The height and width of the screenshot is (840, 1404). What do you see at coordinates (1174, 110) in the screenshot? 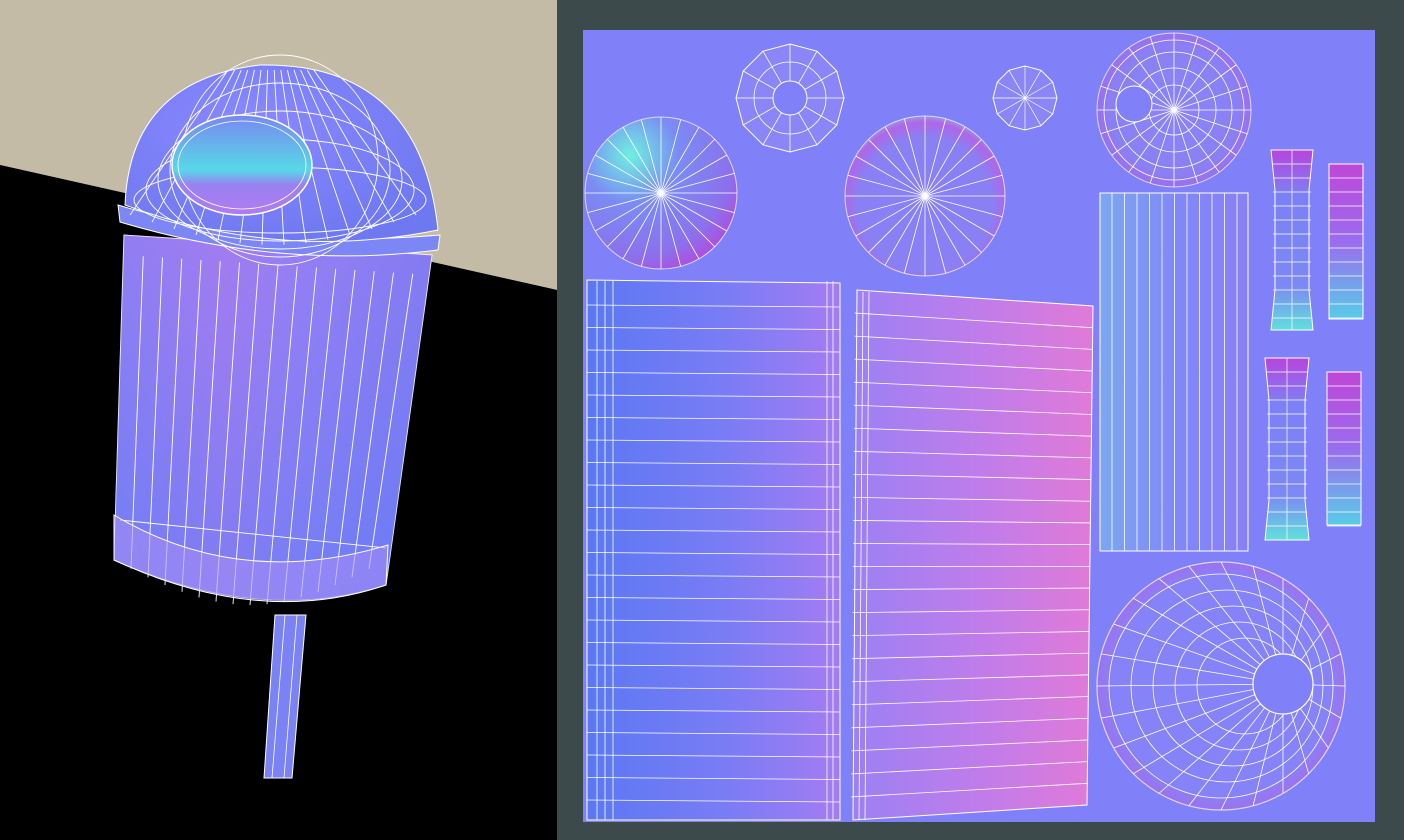
I see `uv-island-lid-dome-top` at bounding box center [1174, 110].